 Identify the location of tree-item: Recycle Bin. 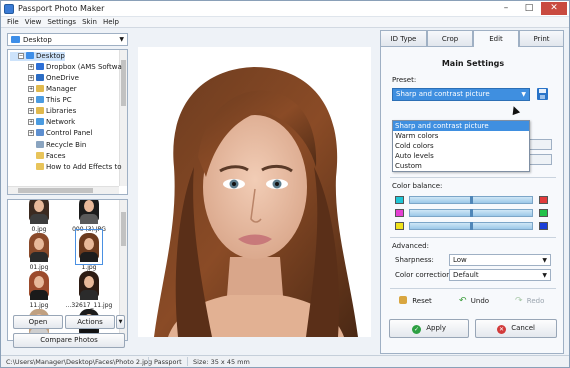
(48, 144).